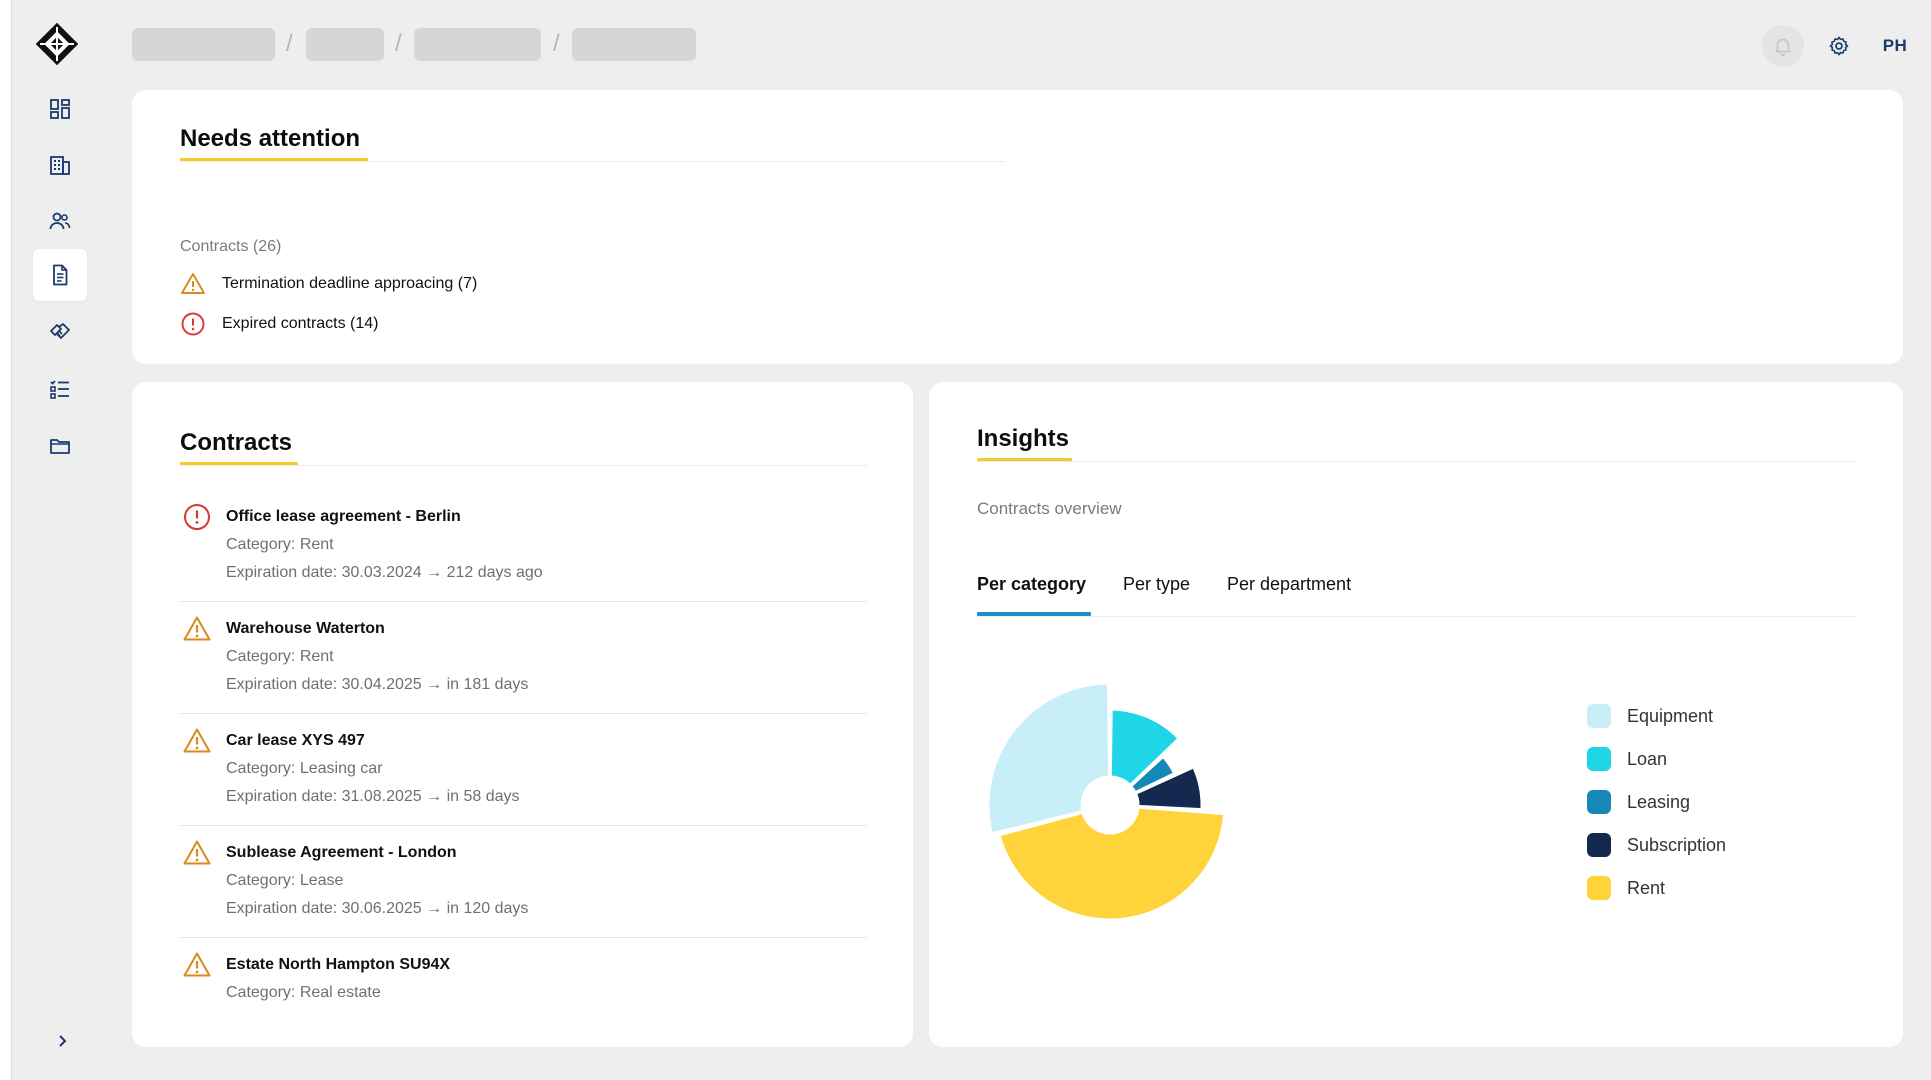 Image resolution: width=1931 pixels, height=1080 pixels. I want to click on contract-name: Warehouse Waterton, so click(305, 629).